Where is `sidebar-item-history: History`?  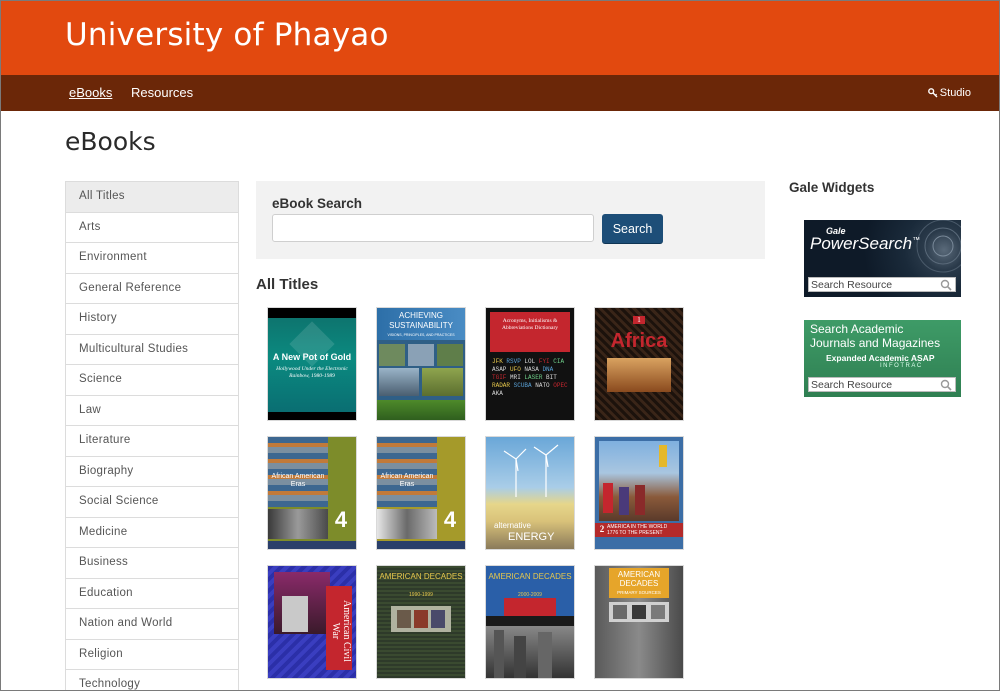
sidebar-item-history: History is located at coordinates (152, 319).